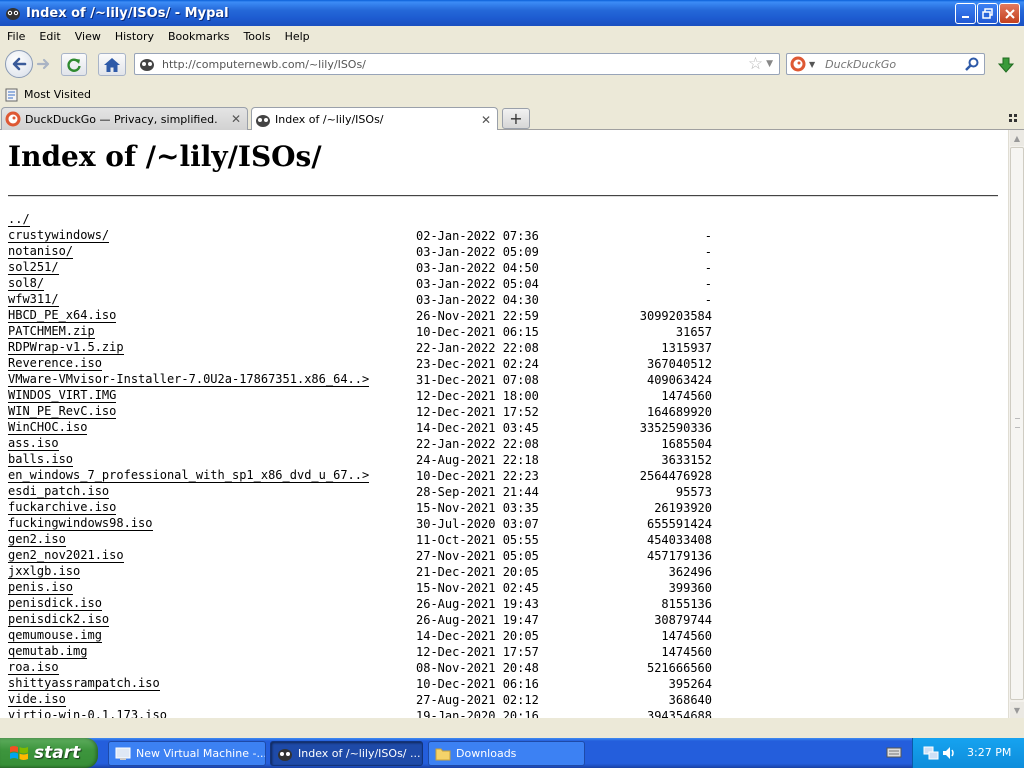  I want to click on menu-edit: Edit, so click(49, 36).